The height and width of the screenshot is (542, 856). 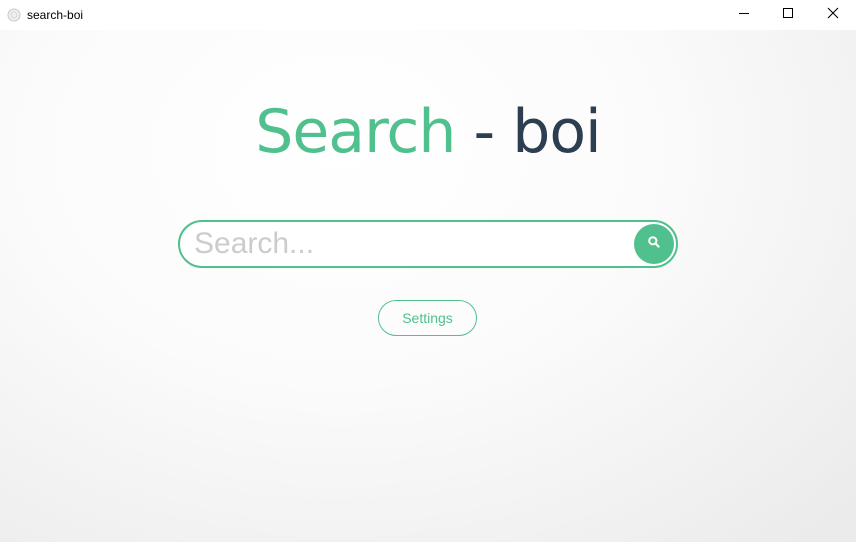 I want to click on settings-button: Settings, so click(x=427, y=318).